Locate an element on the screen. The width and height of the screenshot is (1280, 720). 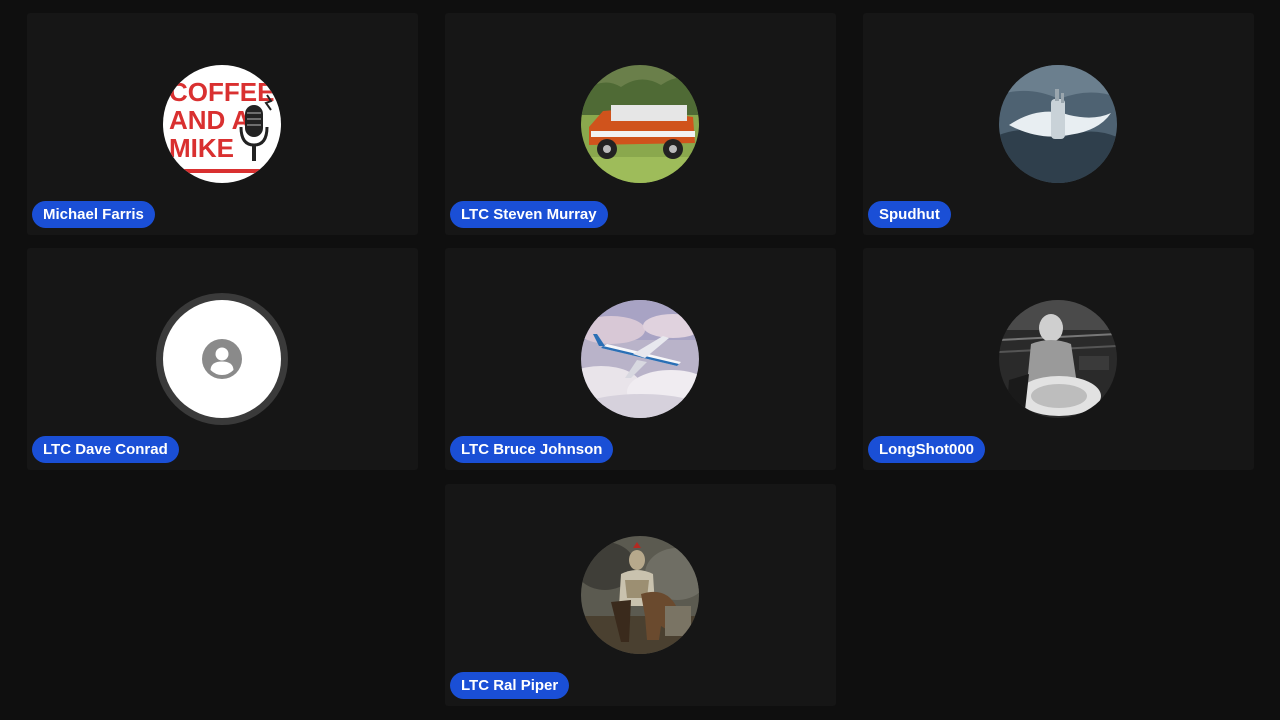
airplane-photo-icon is located at coordinates (640, 359).